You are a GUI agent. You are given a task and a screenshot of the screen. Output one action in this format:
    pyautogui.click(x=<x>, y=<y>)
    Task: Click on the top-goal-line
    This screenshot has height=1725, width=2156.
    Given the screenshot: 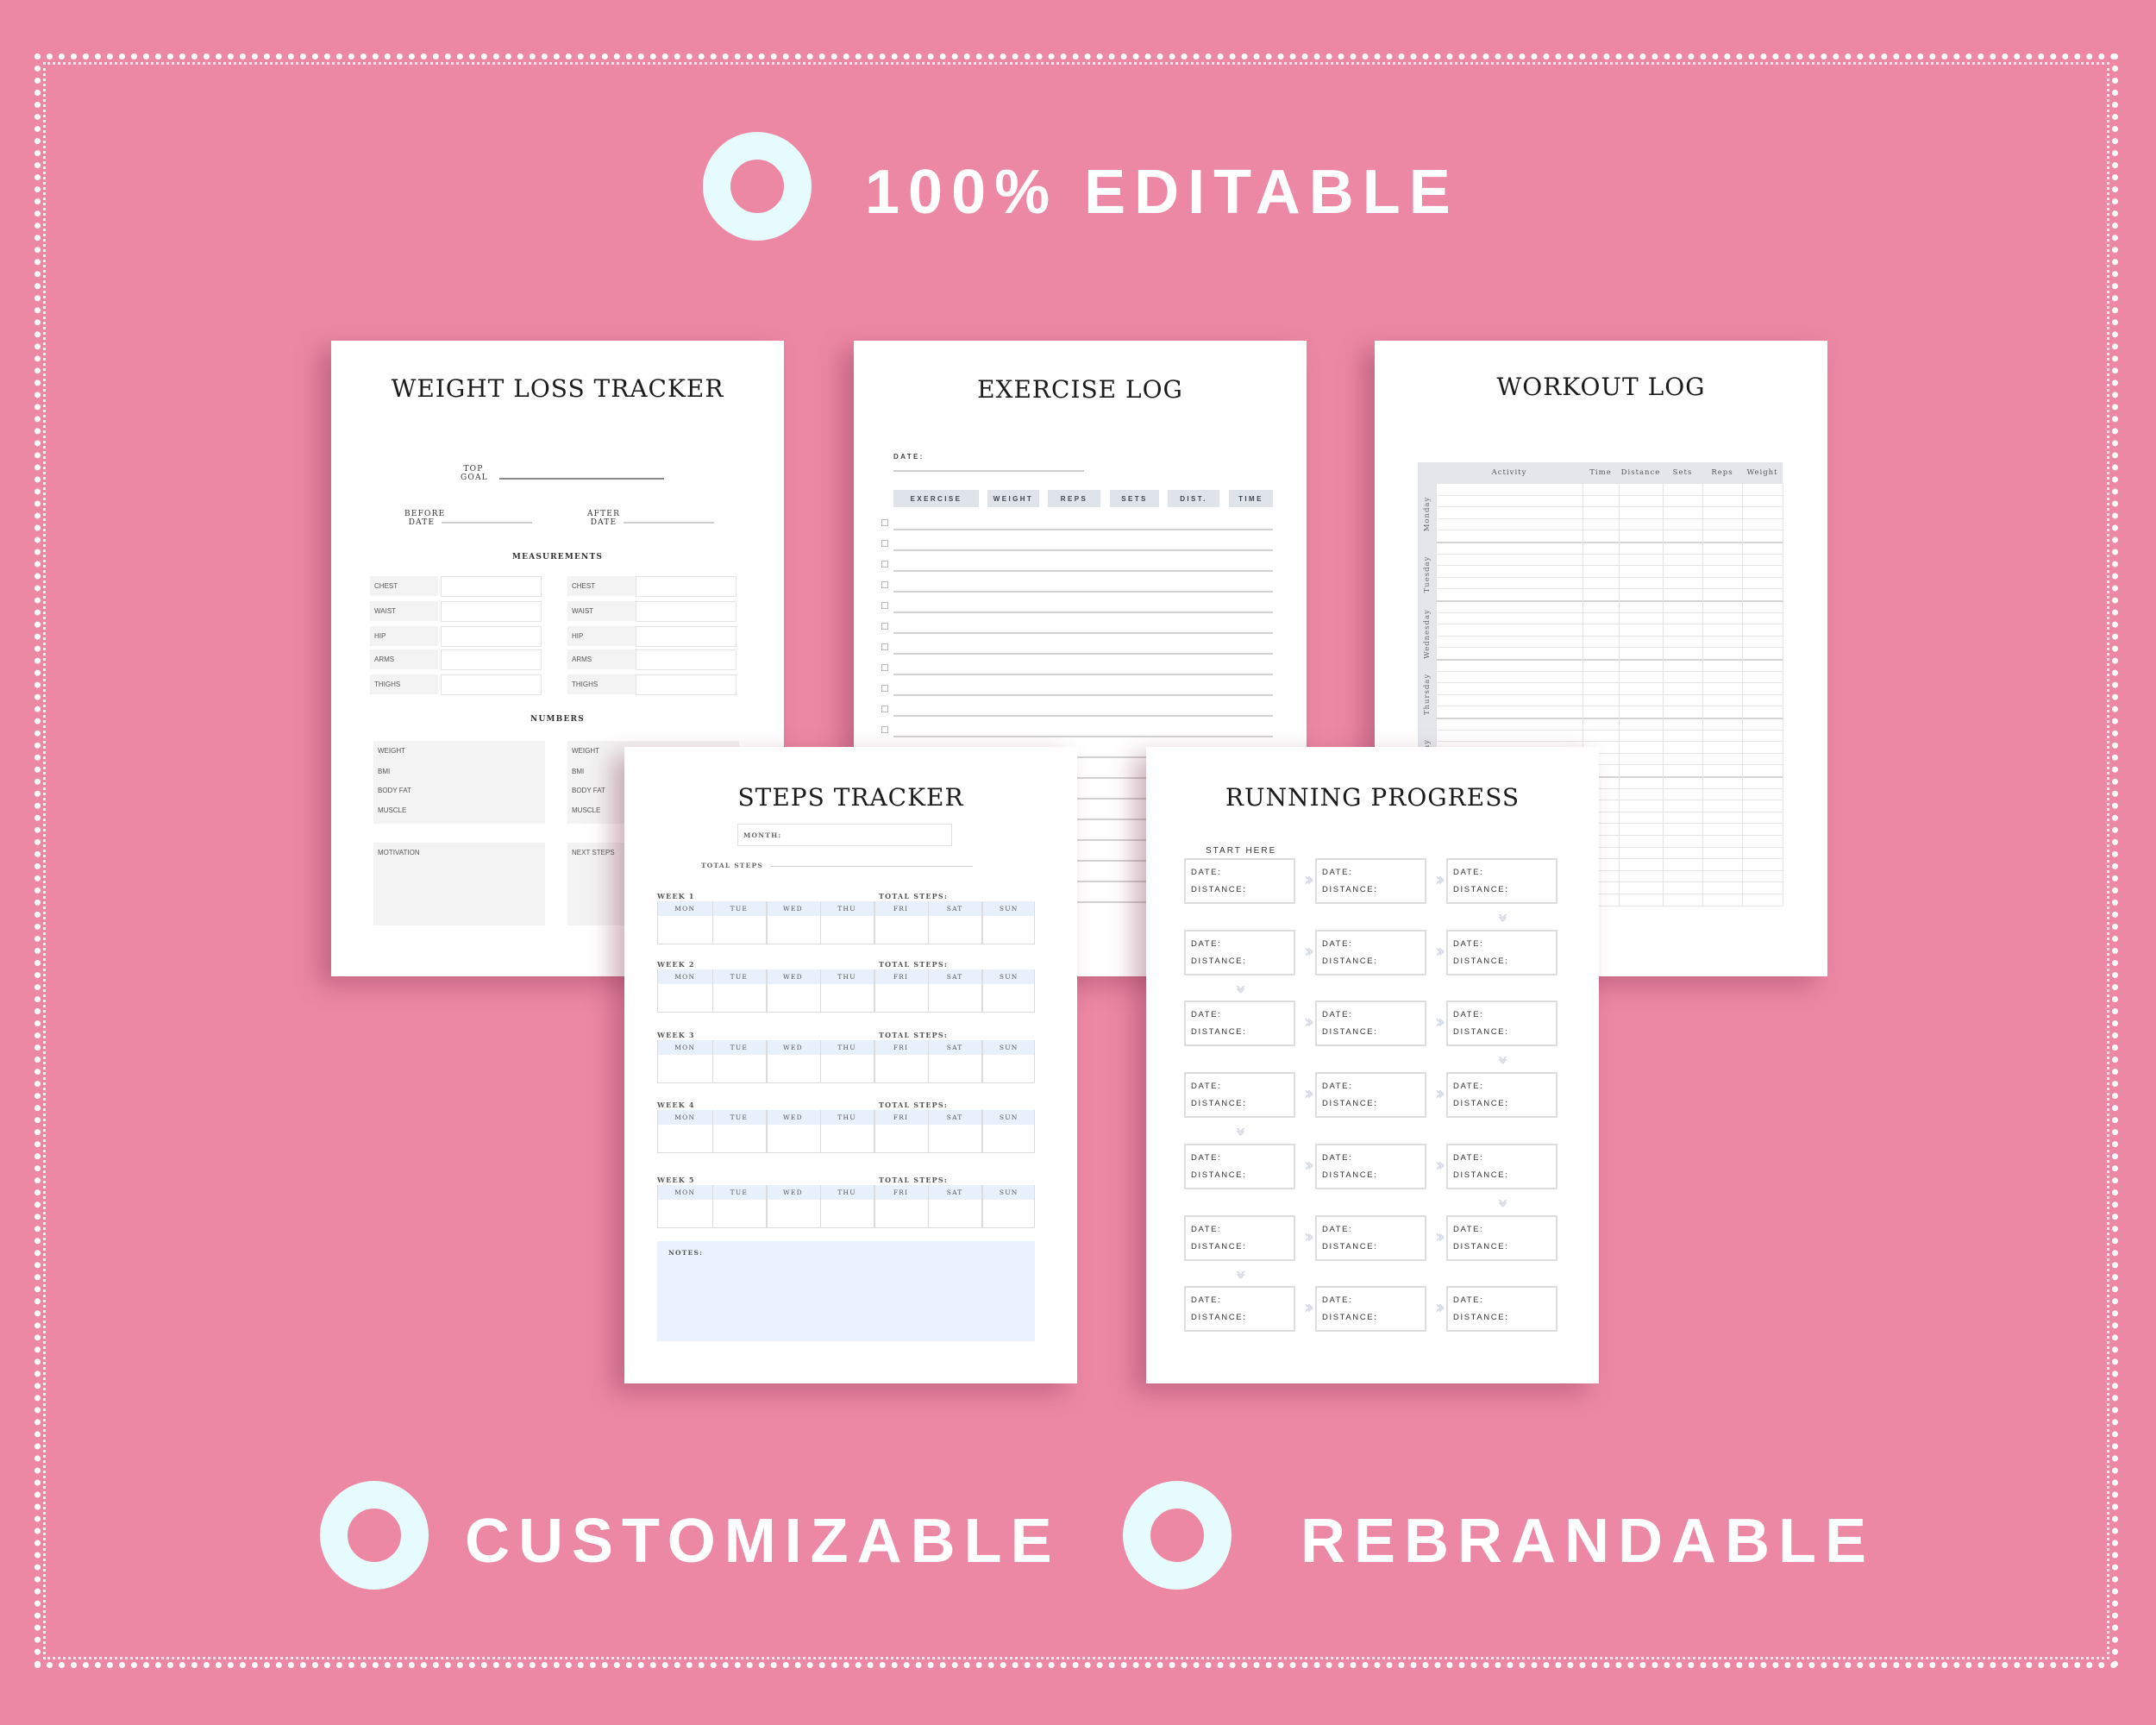 What is the action you would take?
    pyautogui.click(x=581, y=479)
    